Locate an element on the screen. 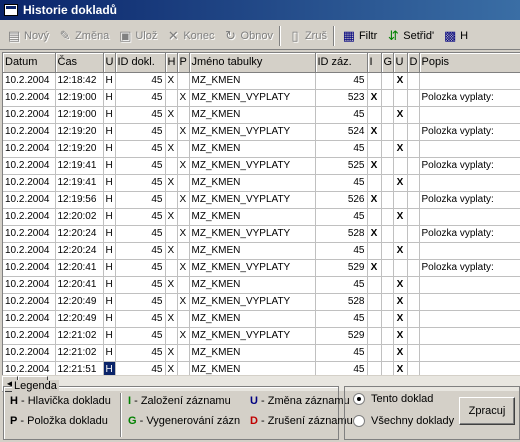  column-header: ID dokl. is located at coordinates (140, 63).